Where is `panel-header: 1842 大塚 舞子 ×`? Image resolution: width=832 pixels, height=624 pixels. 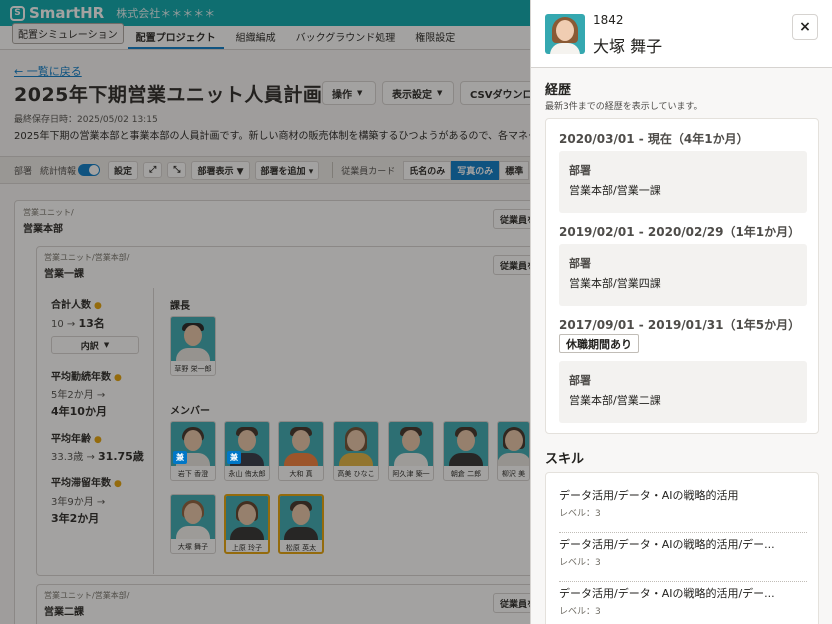 panel-header: 1842 大塚 舞子 × is located at coordinates (681, 34).